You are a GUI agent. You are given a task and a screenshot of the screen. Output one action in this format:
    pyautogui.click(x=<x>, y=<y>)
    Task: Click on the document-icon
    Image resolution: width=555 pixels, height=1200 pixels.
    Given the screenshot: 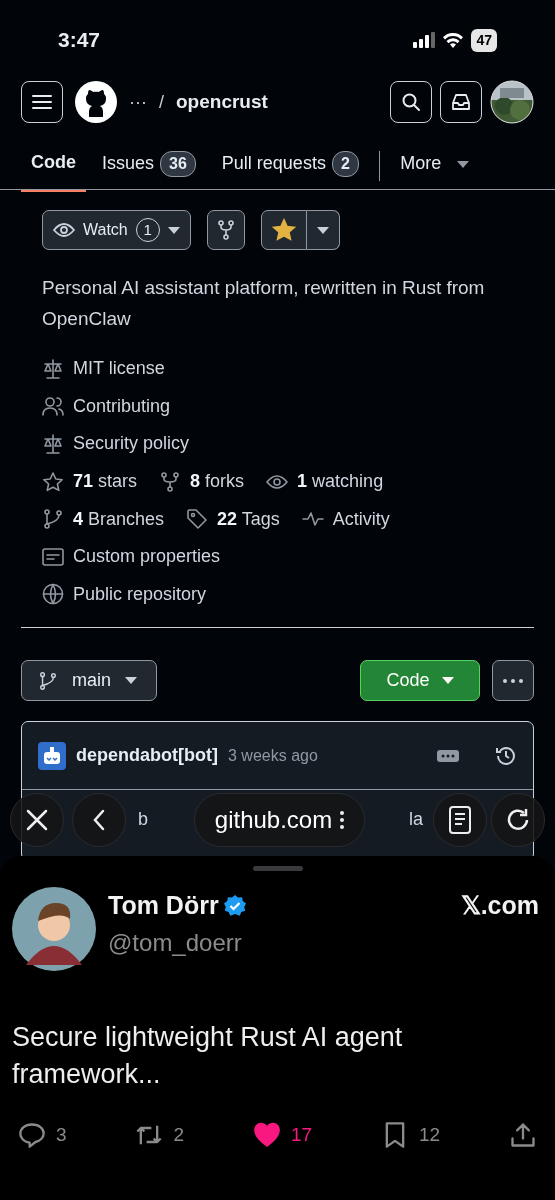 What is the action you would take?
    pyautogui.click(x=460, y=820)
    